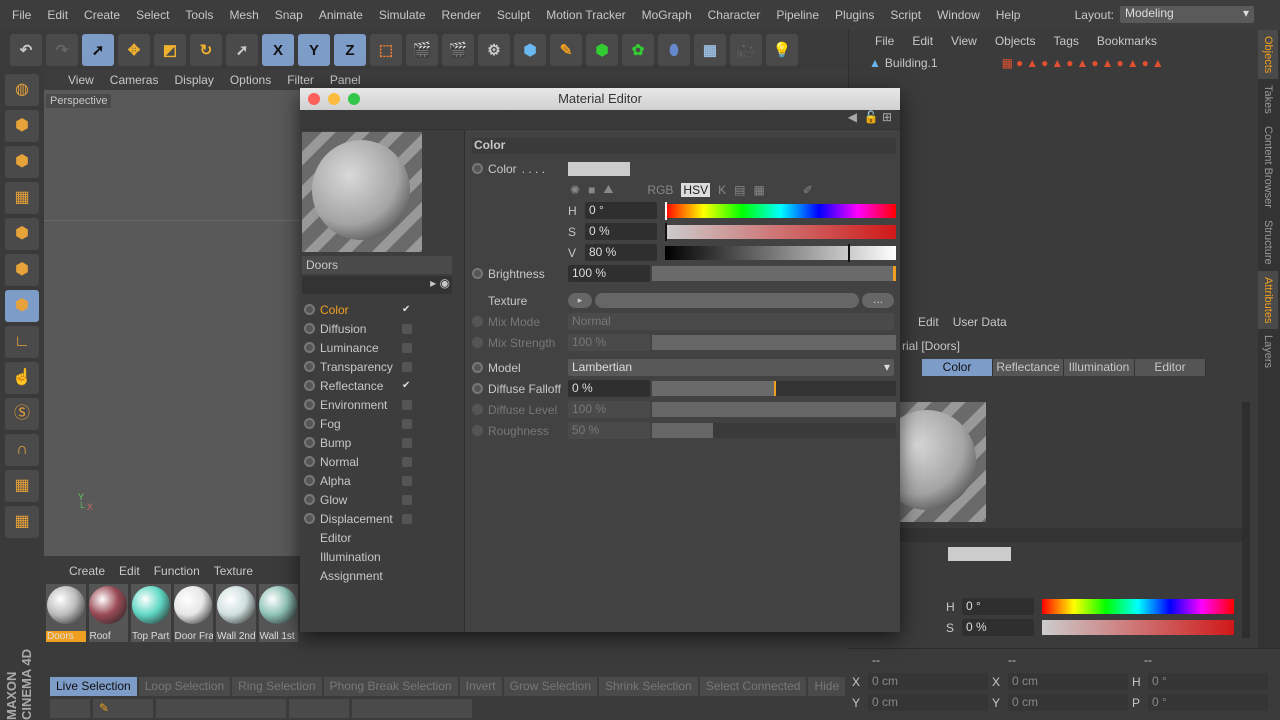 The height and width of the screenshot is (720, 1280). What do you see at coordinates (780, 252) in the screenshot?
I see `value-slider` at bounding box center [780, 252].